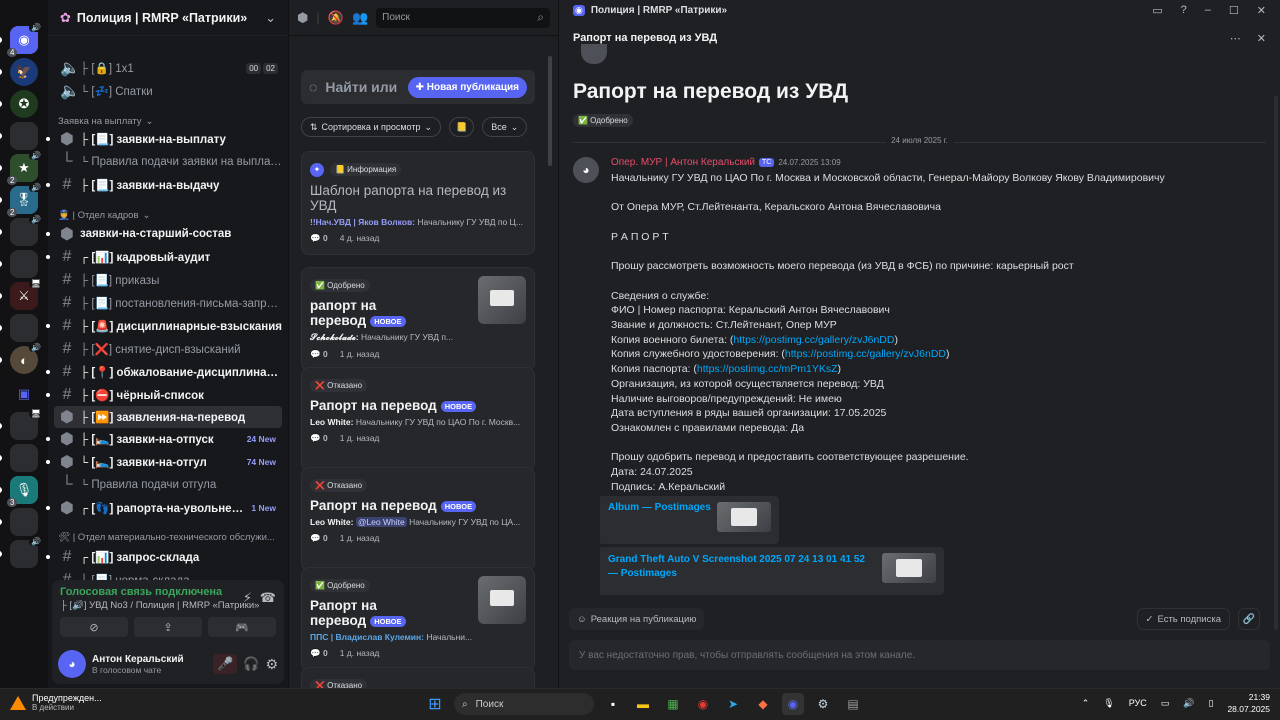  Describe the element at coordinates (25, 200) in the screenshot. I see `server-icon-medal: 🎖 🔊 2` at that location.